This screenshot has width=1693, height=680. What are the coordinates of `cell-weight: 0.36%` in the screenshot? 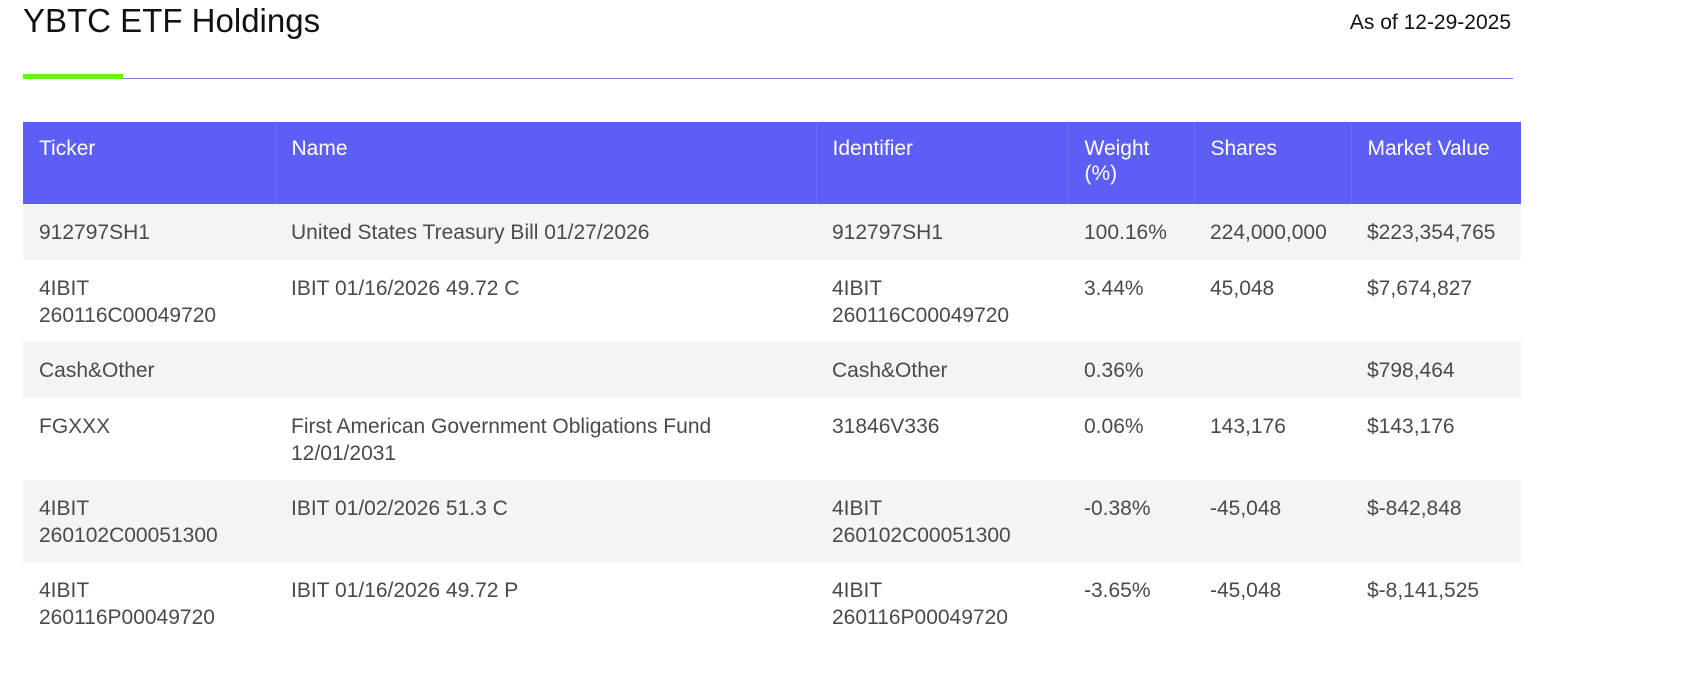 It's located at (1131, 370).